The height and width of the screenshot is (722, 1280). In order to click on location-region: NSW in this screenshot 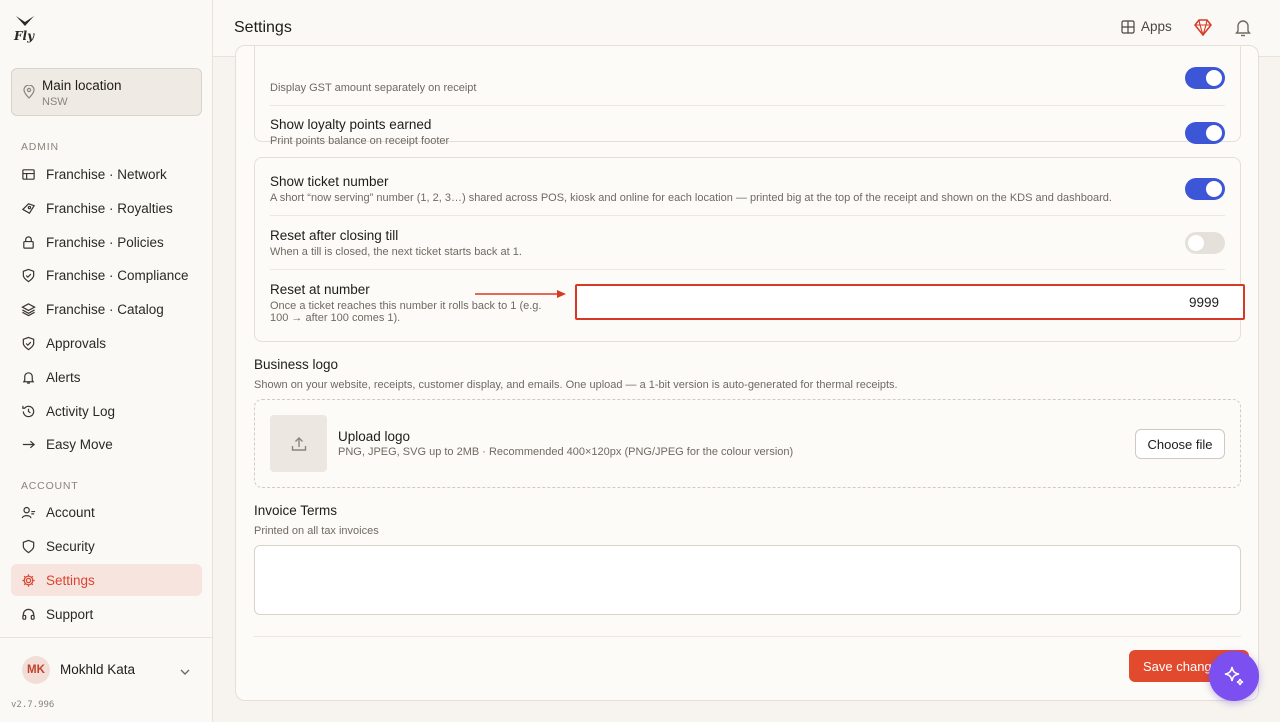, I will do `click(55, 102)`.